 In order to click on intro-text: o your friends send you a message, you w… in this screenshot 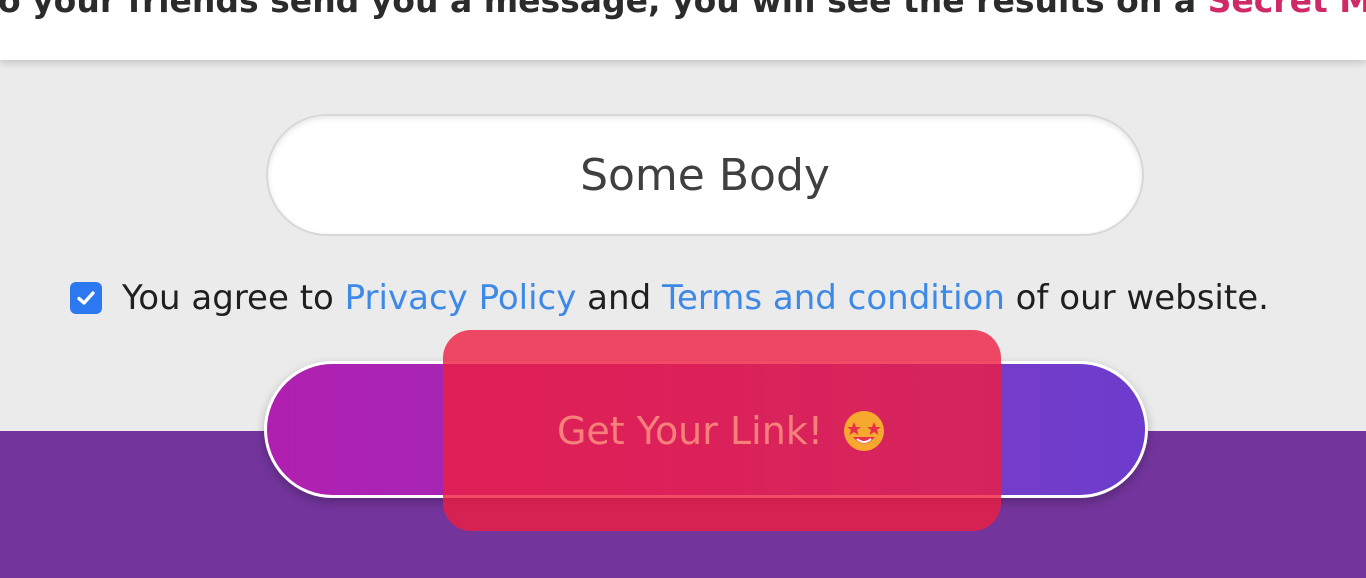, I will do `click(683, 10)`.